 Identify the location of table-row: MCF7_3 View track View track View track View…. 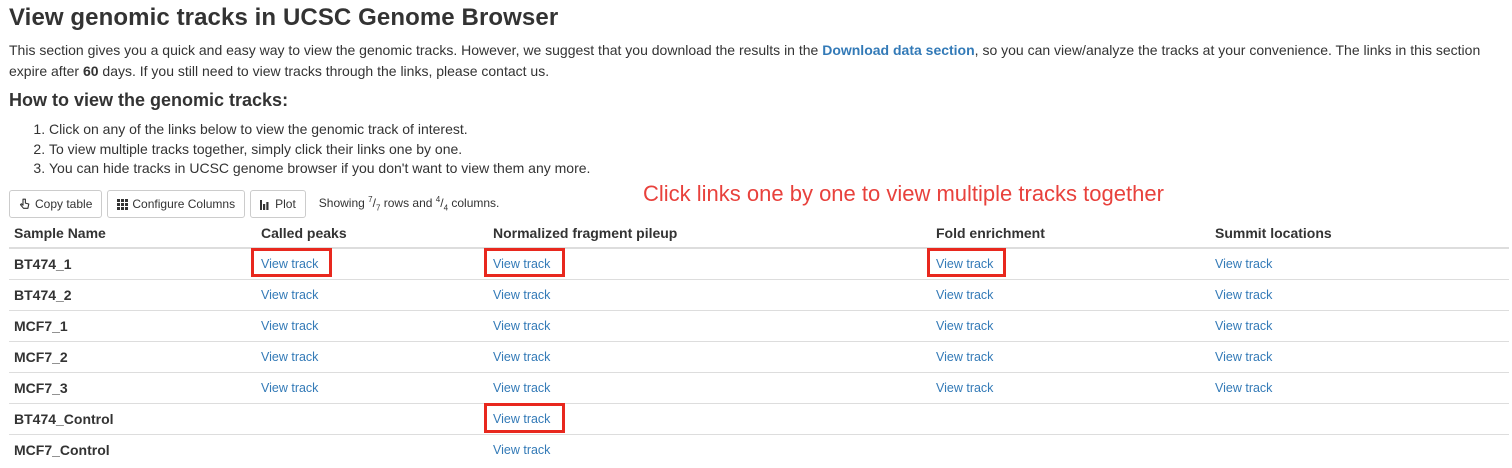
(759, 387).